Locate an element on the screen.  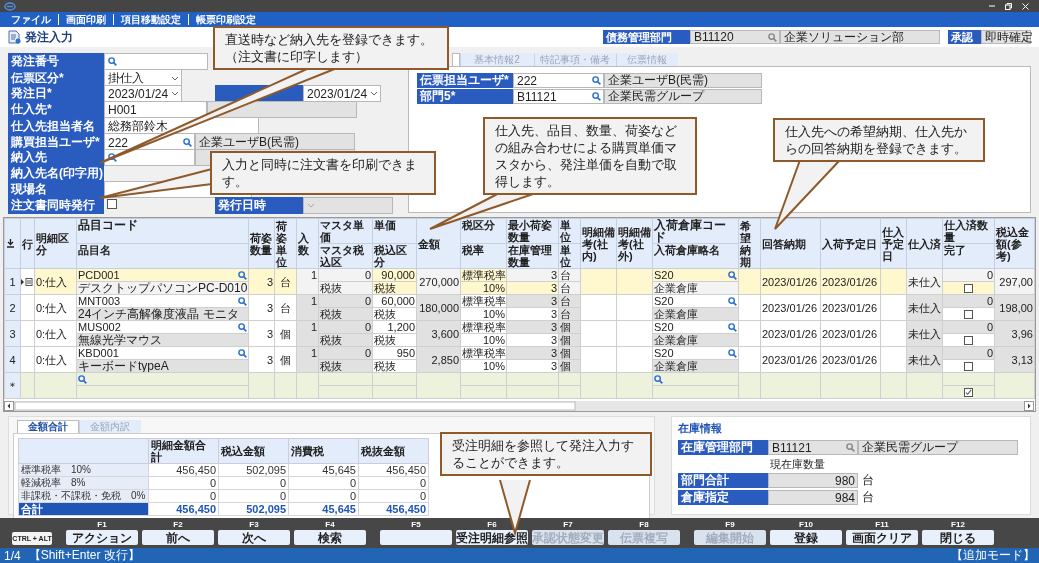
key-label: F7 is located at coordinates (568, 525).